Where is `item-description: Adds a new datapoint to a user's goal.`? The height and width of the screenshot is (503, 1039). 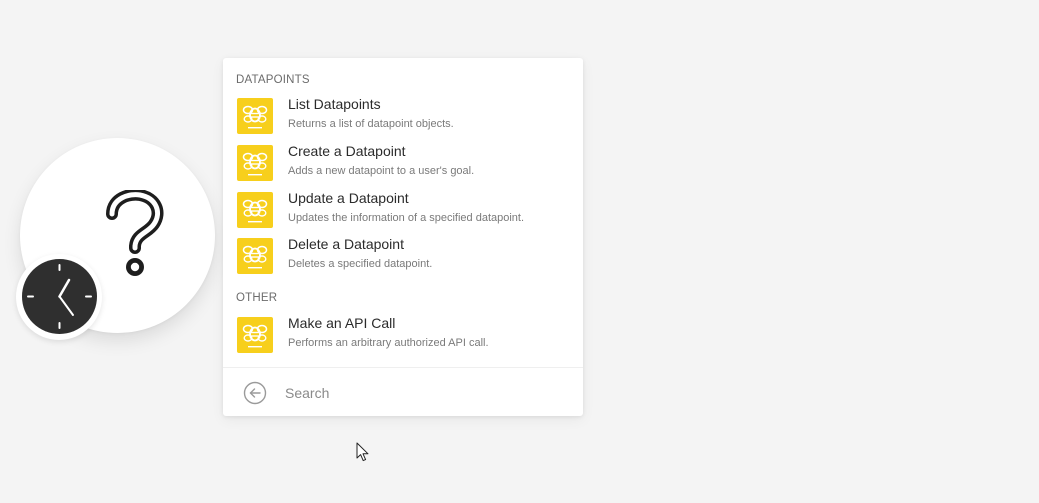 item-description: Adds a new datapoint to a user's goal. is located at coordinates (381, 171).